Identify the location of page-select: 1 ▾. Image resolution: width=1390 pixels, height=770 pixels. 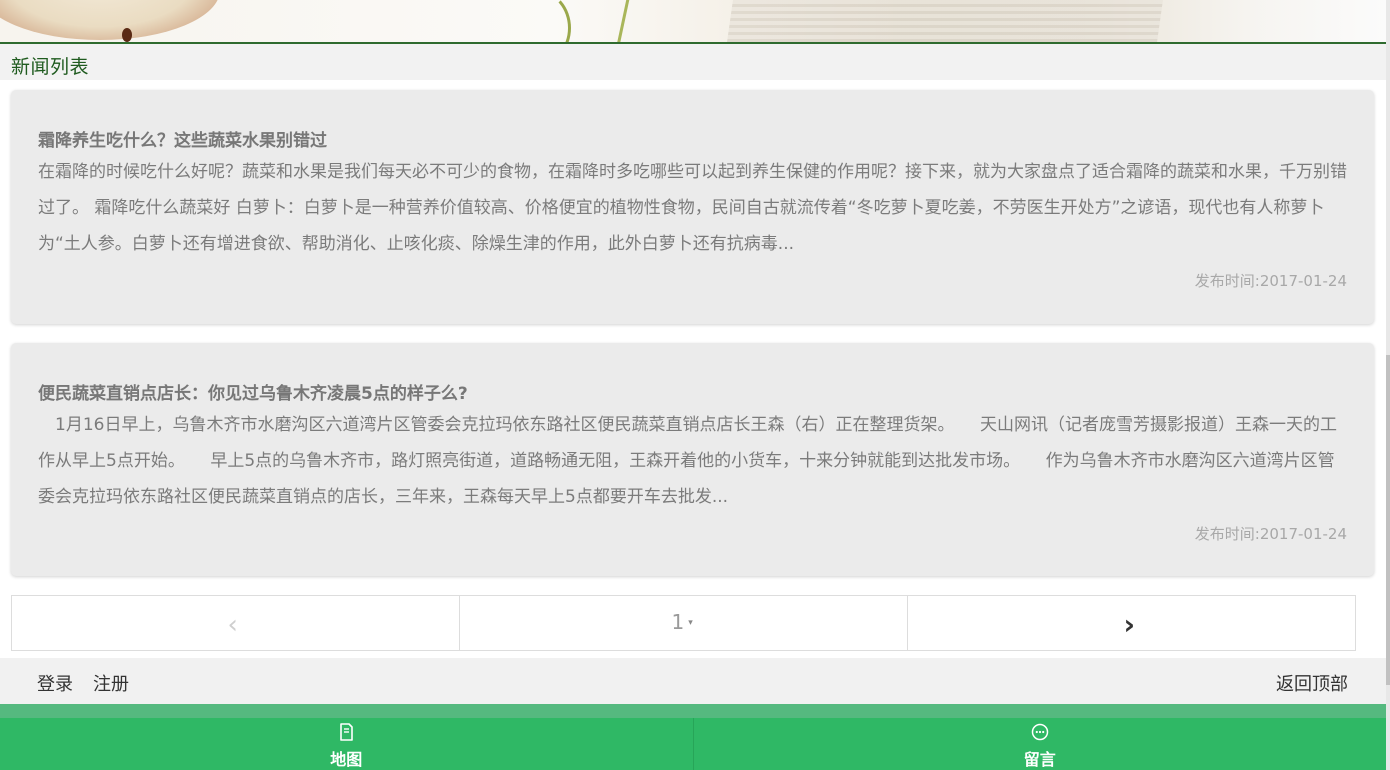
(684, 623).